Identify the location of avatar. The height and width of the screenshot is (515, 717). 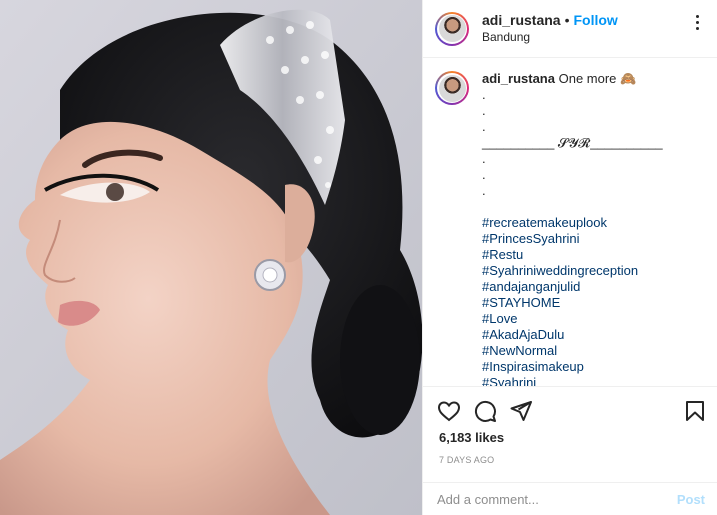
(452, 28).